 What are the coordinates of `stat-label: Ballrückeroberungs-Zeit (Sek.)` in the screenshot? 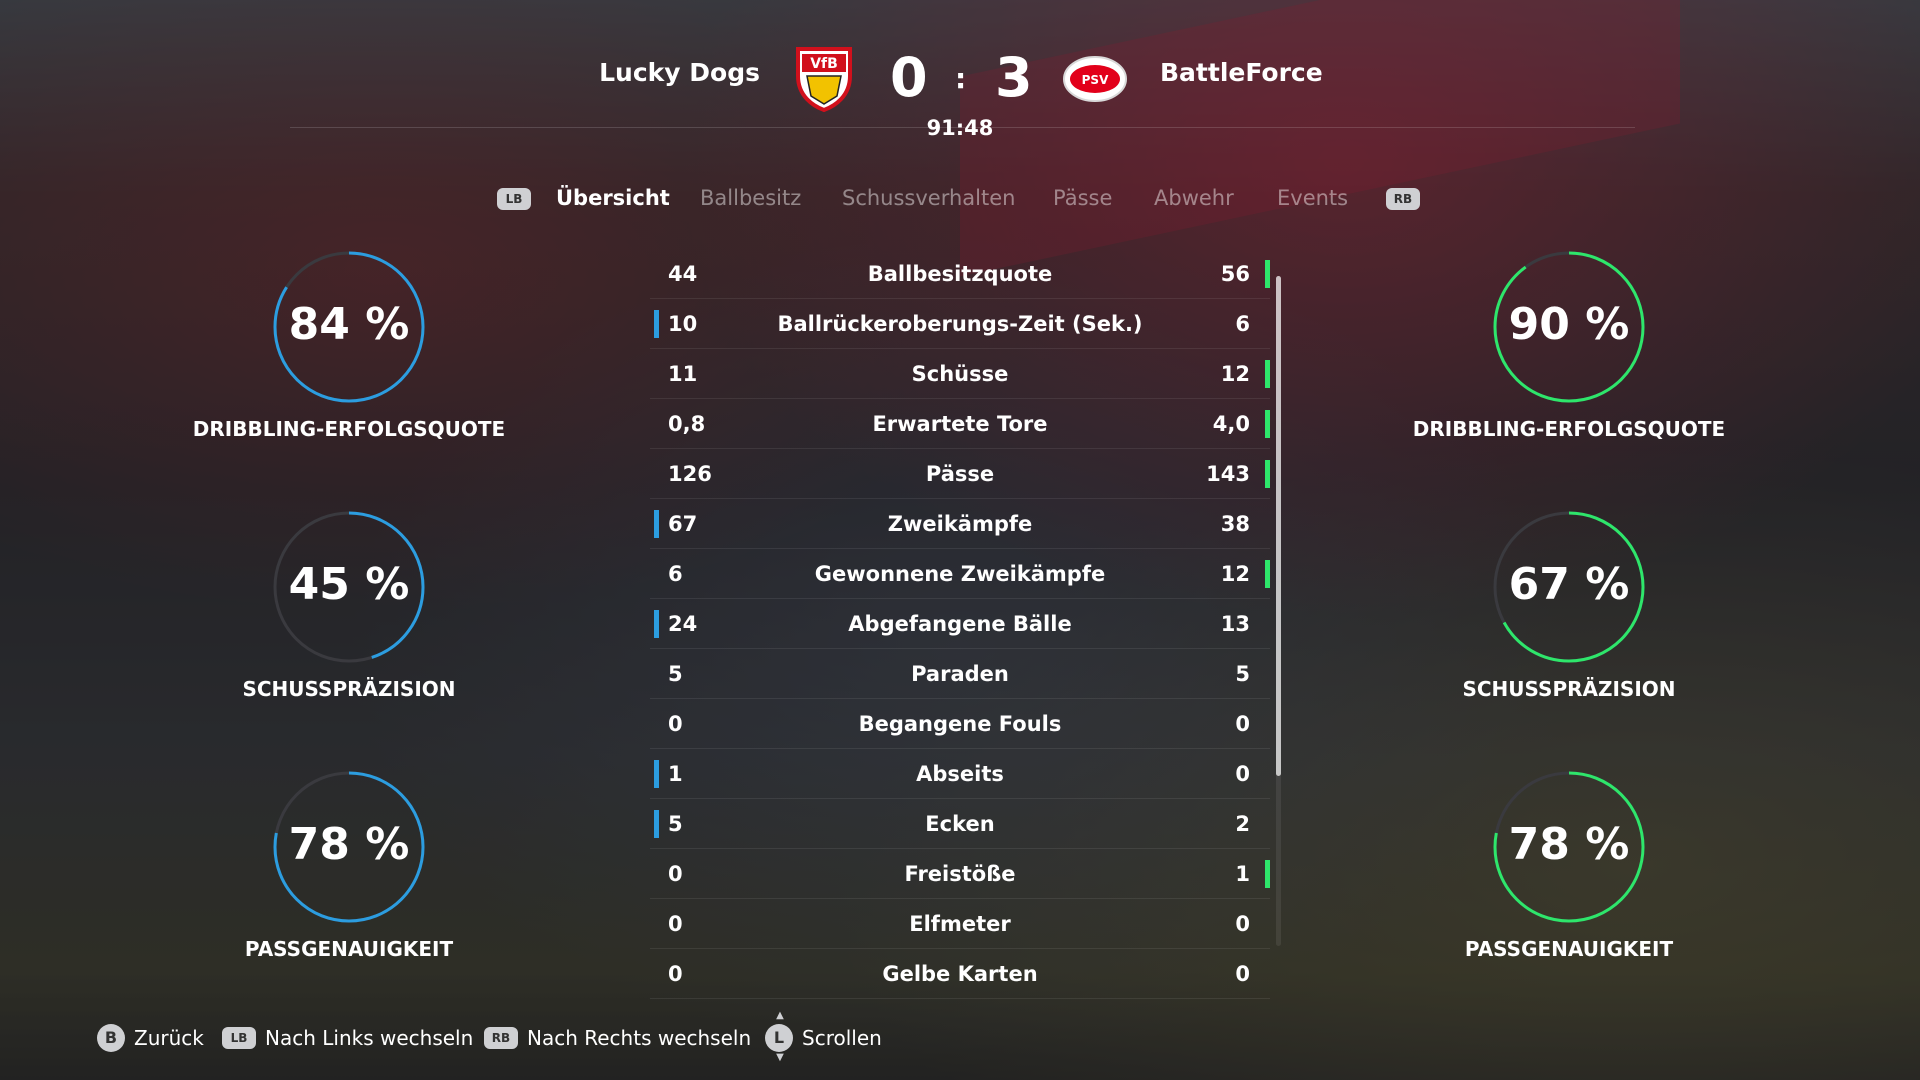 It's located at (960, 324).